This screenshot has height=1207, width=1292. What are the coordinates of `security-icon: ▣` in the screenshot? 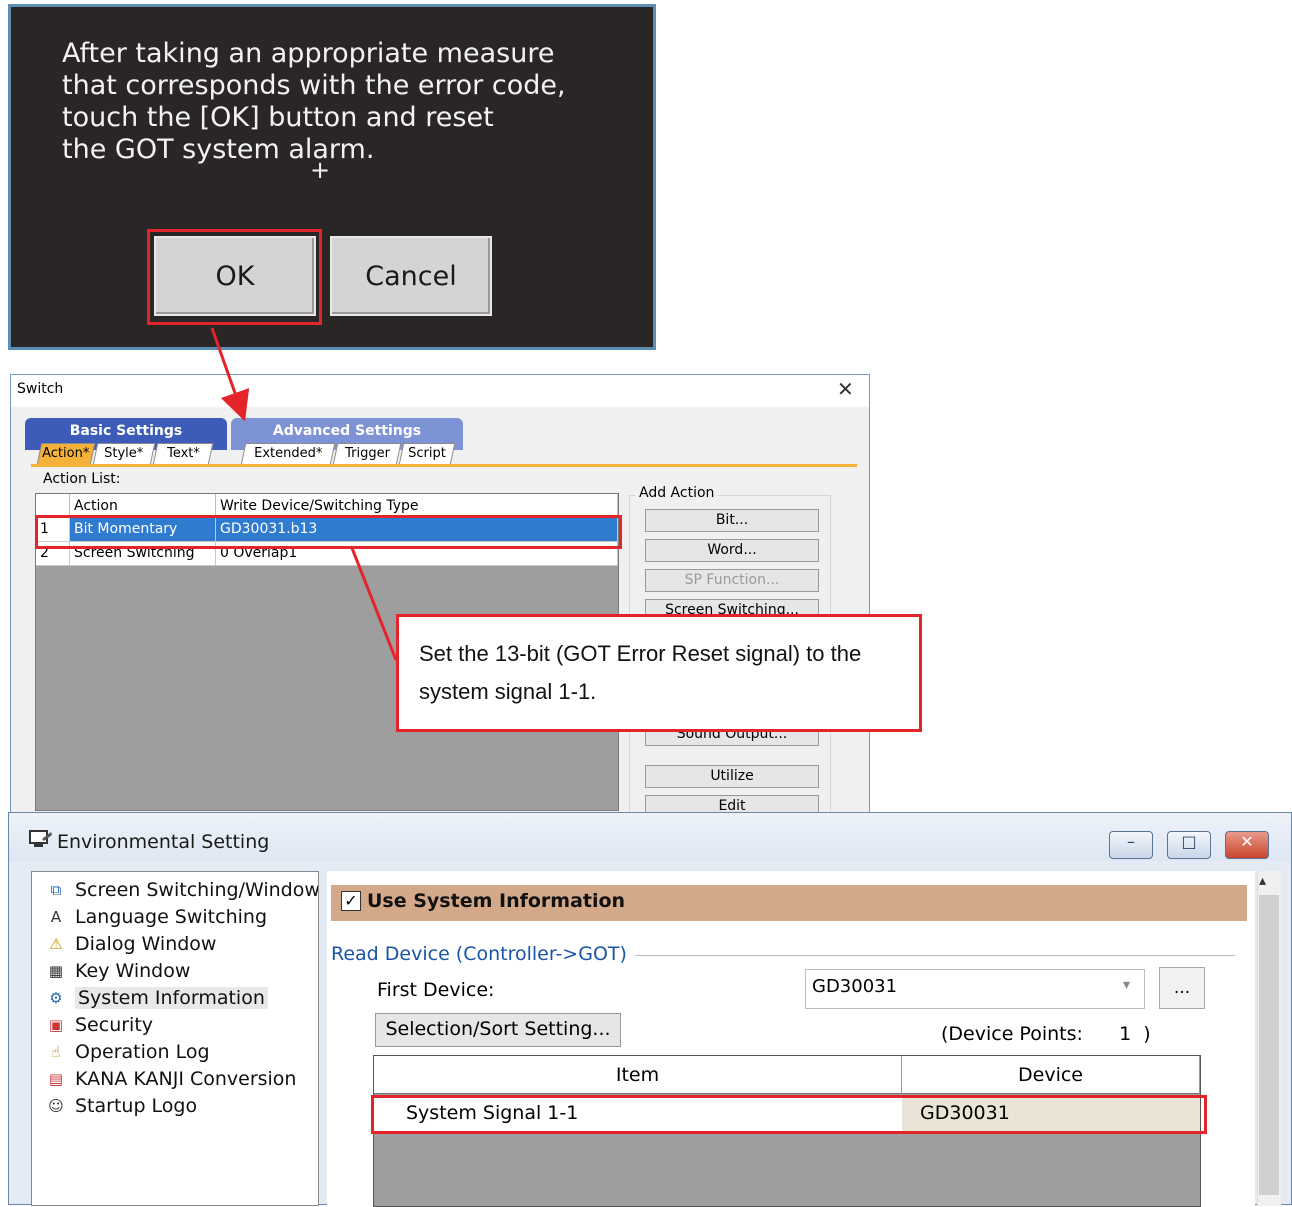 It's located at (56, 1025).